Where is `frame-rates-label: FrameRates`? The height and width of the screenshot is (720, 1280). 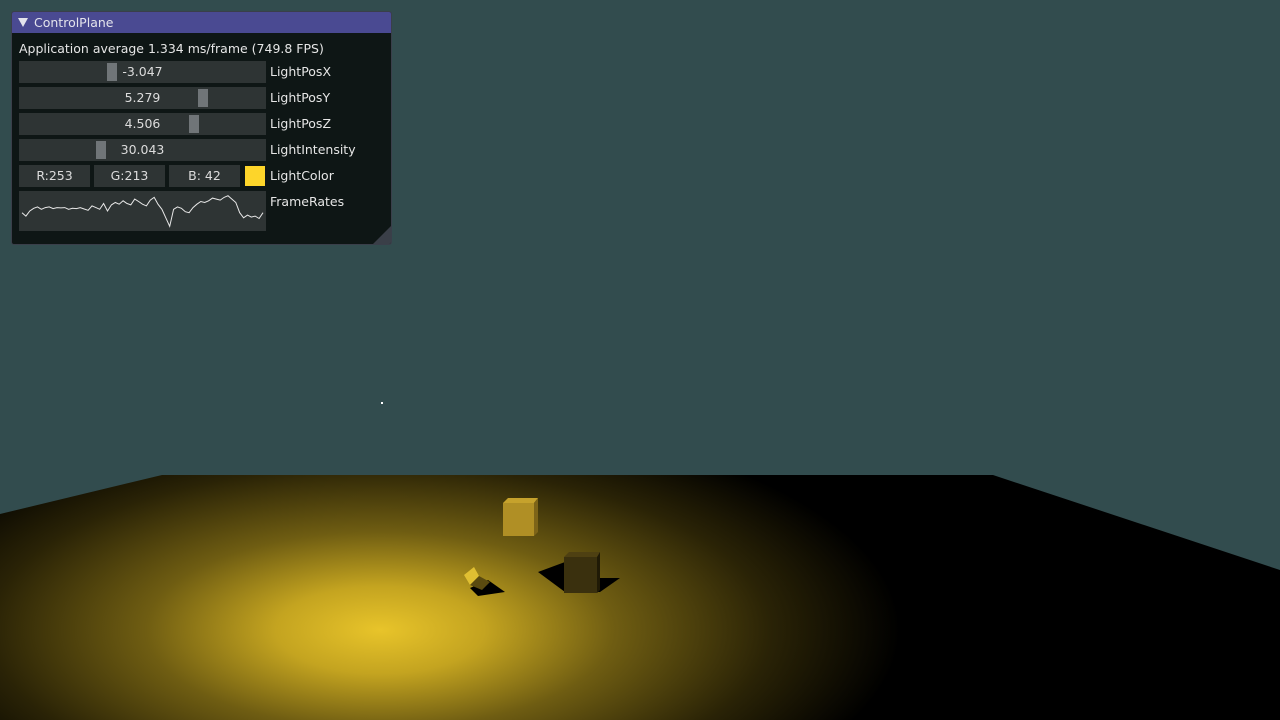 frame-rates-label: FrameRates is located at coordinates (307, 201).